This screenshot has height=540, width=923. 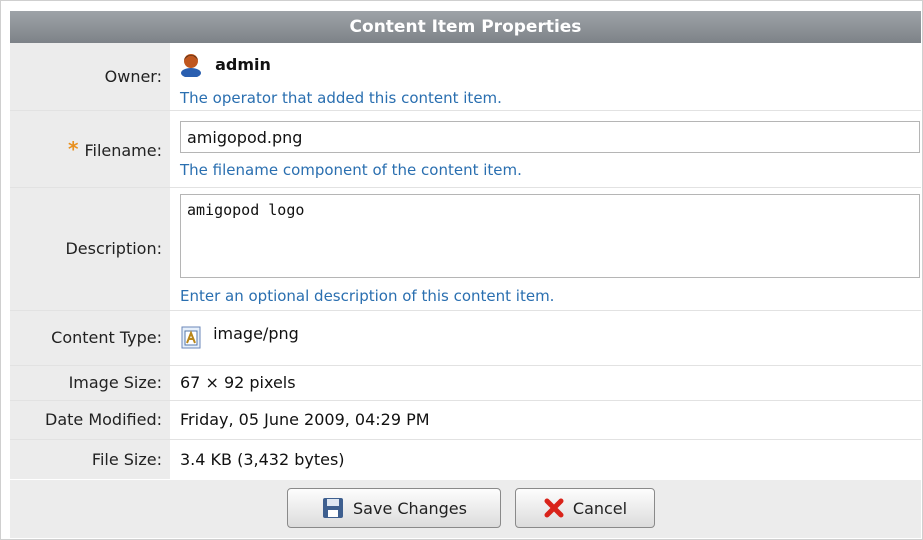 What do you see at coordinates (554, 508) in the screenshot?
I see `close-icon` at bounding box center [554, 508].